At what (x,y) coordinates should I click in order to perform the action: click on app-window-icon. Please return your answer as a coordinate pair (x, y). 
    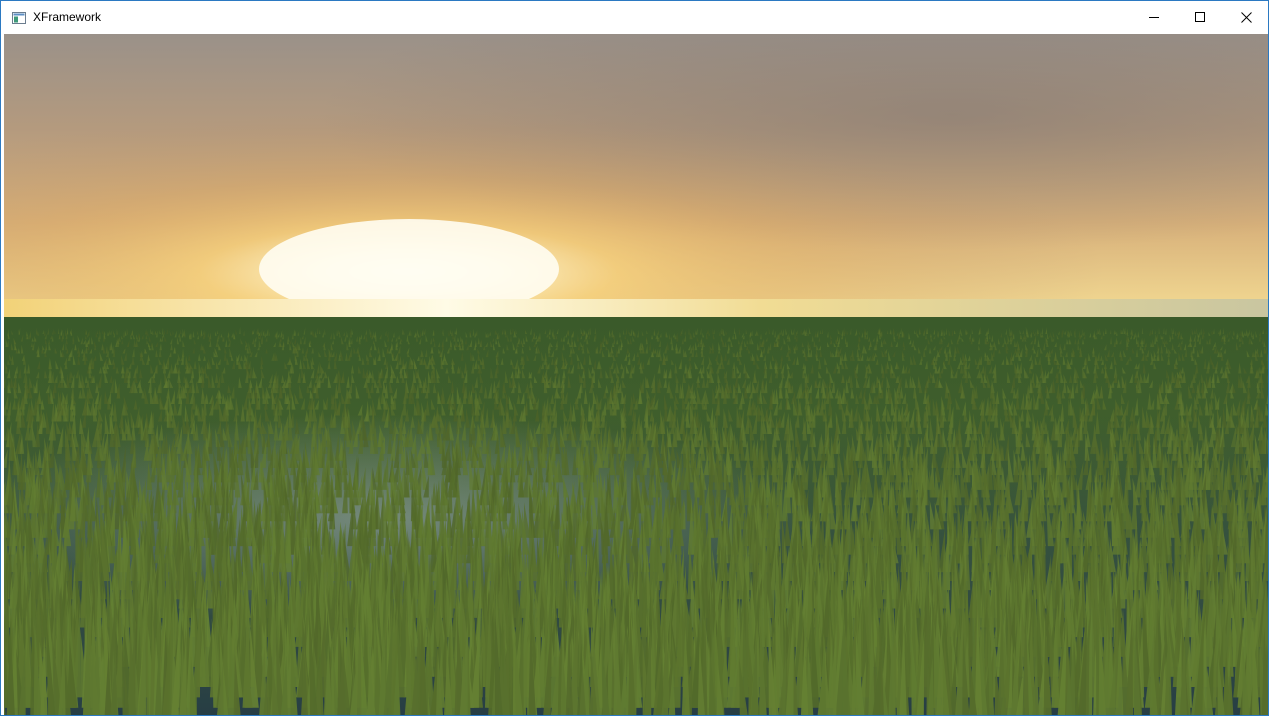
    Looking at the image, I should click on (19, 17).